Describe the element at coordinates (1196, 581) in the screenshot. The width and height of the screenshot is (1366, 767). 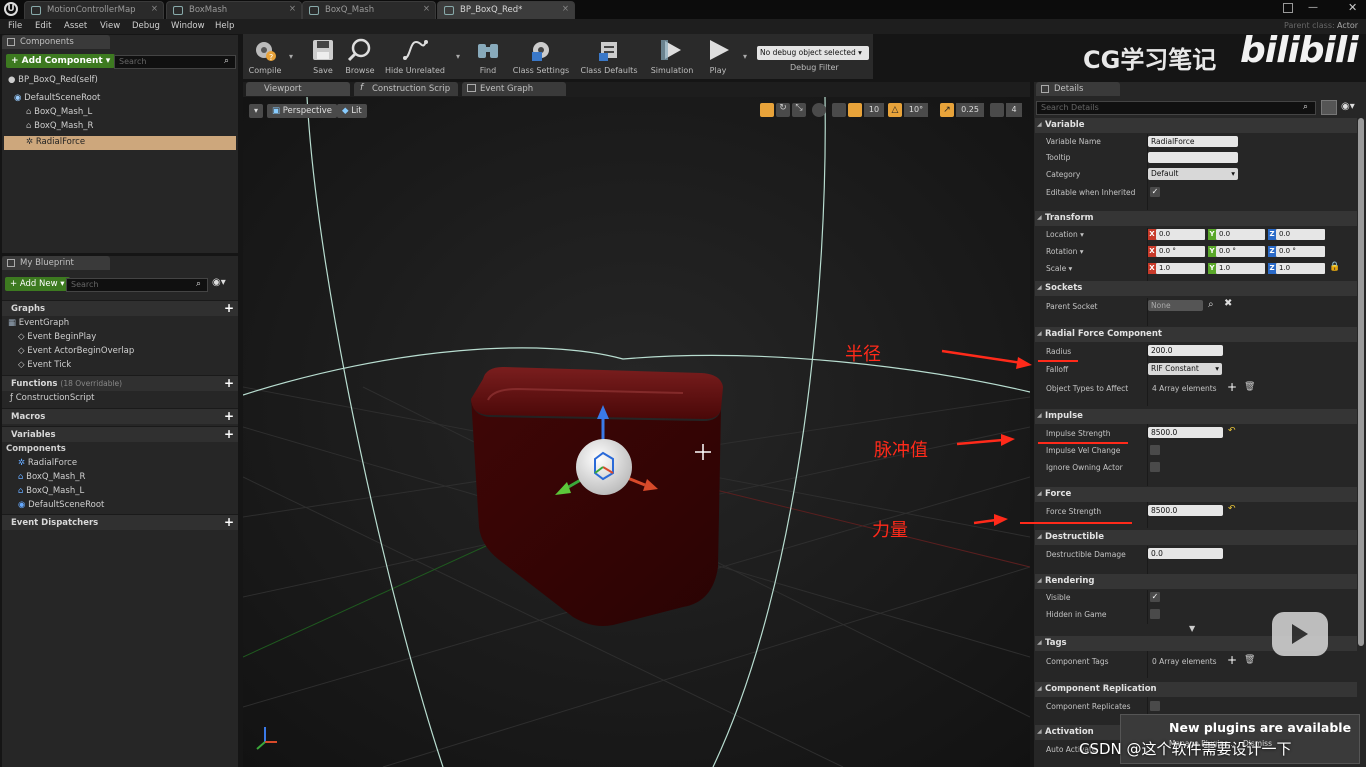
I see `rendering-section: Rendering` at that location.